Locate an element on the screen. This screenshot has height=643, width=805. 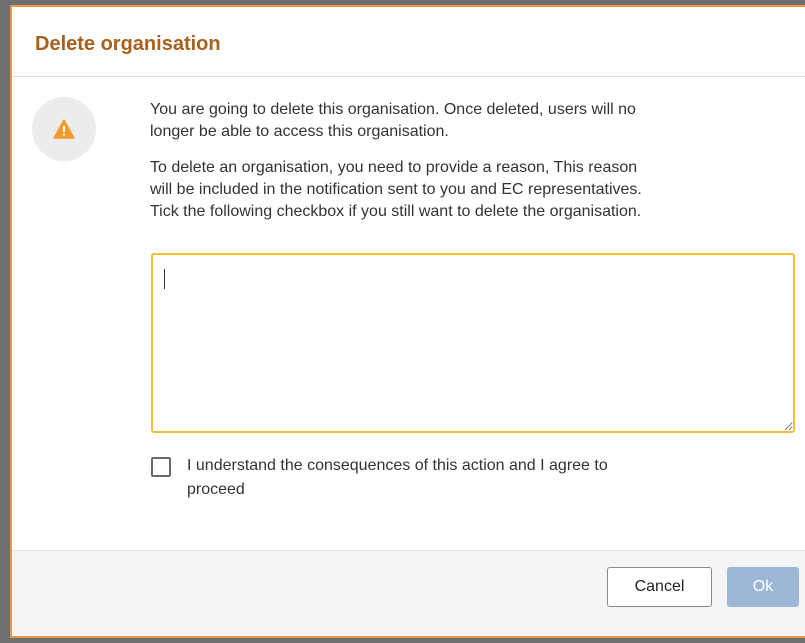
dialog-footer: Cancel Ok is located at coordinates (408, 593).